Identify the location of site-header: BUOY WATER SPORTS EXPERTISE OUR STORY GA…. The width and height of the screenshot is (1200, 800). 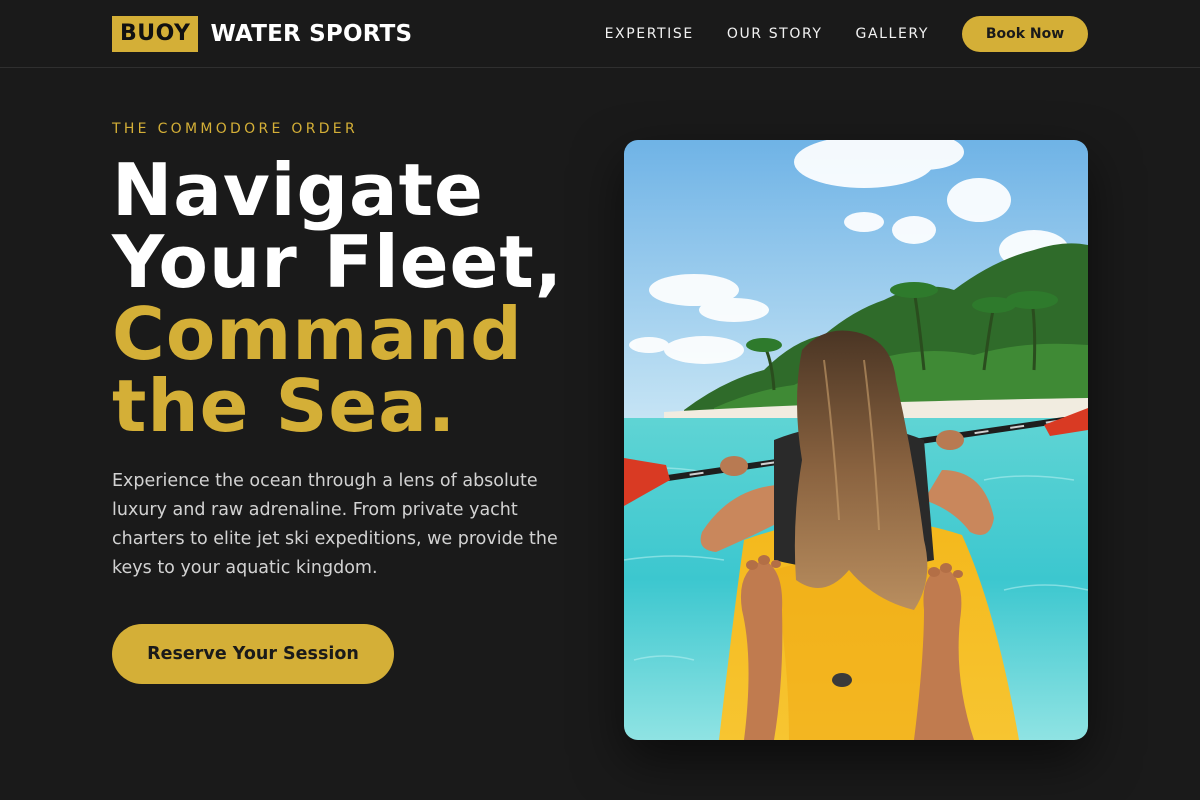
(600, 34).